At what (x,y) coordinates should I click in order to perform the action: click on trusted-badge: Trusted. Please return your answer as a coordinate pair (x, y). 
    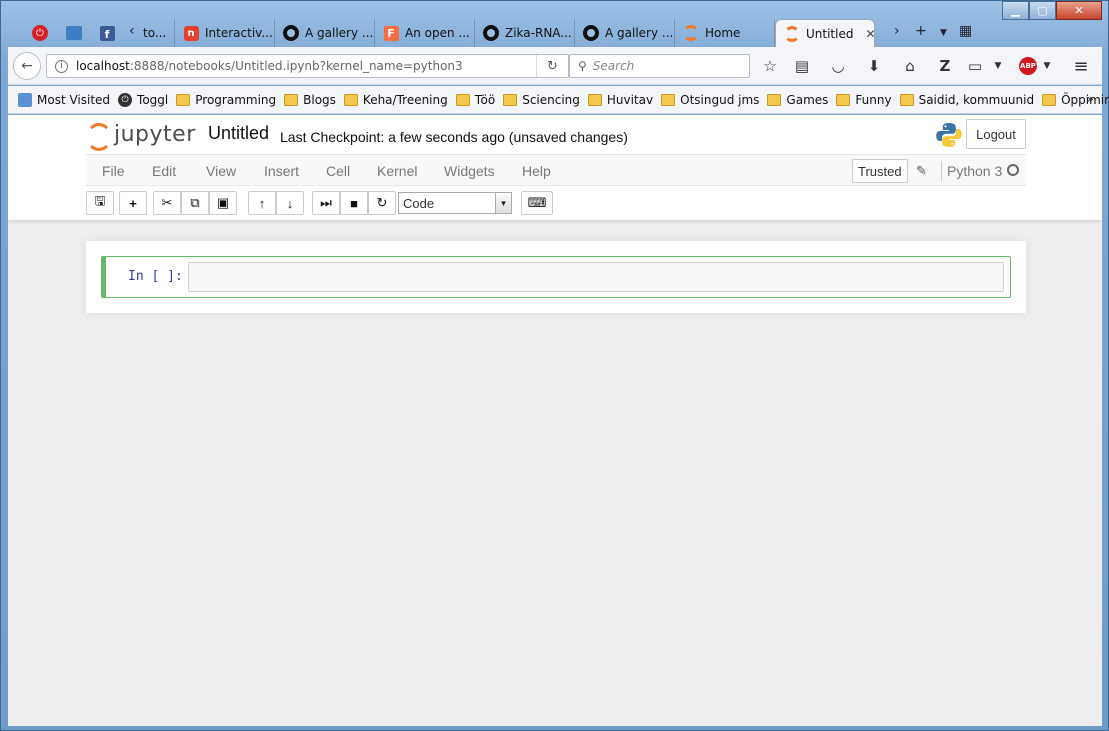
    Looking at the image, I should click on (880, 171).